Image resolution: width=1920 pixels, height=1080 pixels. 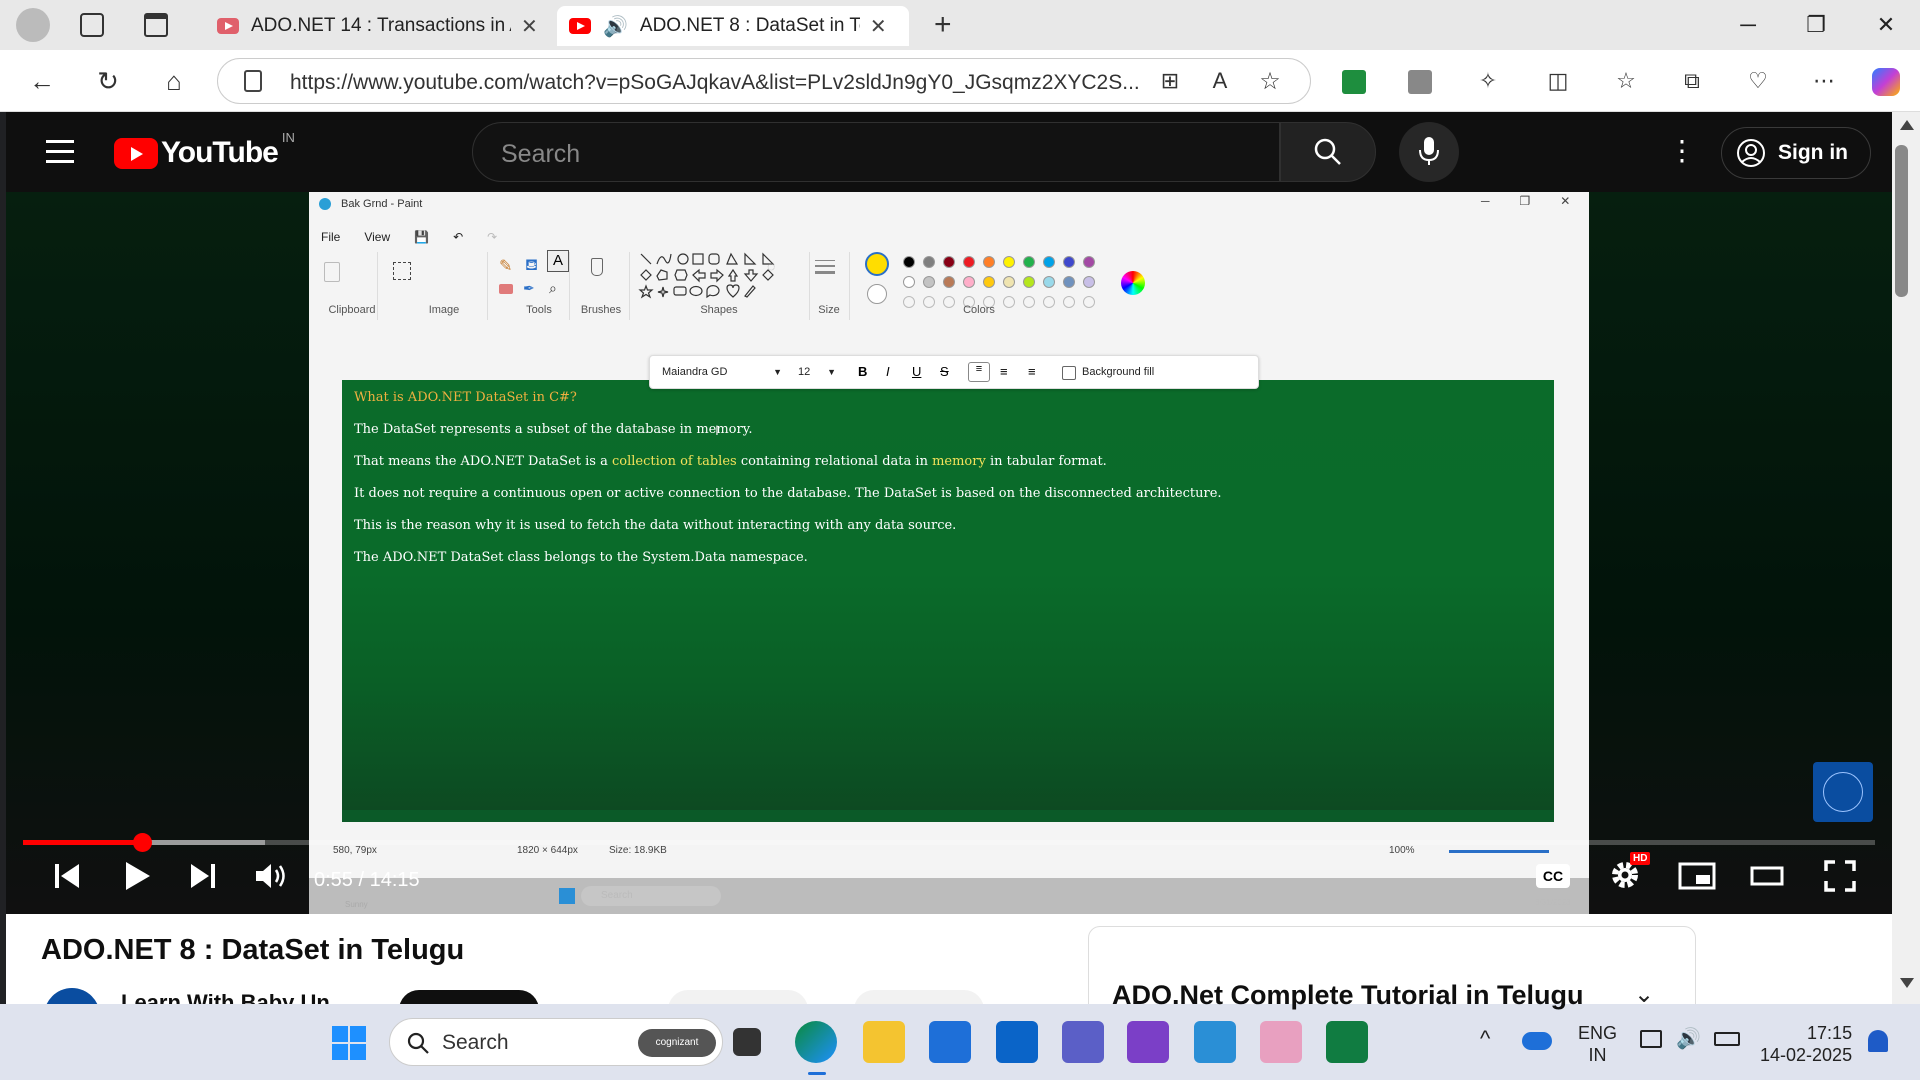 I want to click on more-icon: ⋯, so click(x=1824, y=81).